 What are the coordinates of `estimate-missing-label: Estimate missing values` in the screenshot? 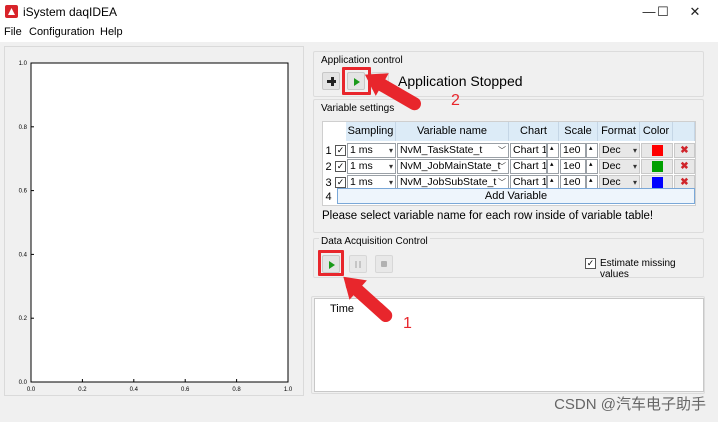 It's located at (638, 269).